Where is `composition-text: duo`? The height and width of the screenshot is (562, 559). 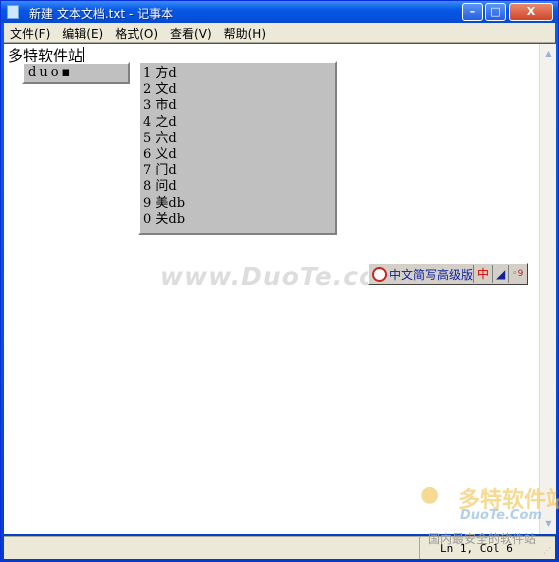 composition-text: duo is located at coordinates (45, 72).